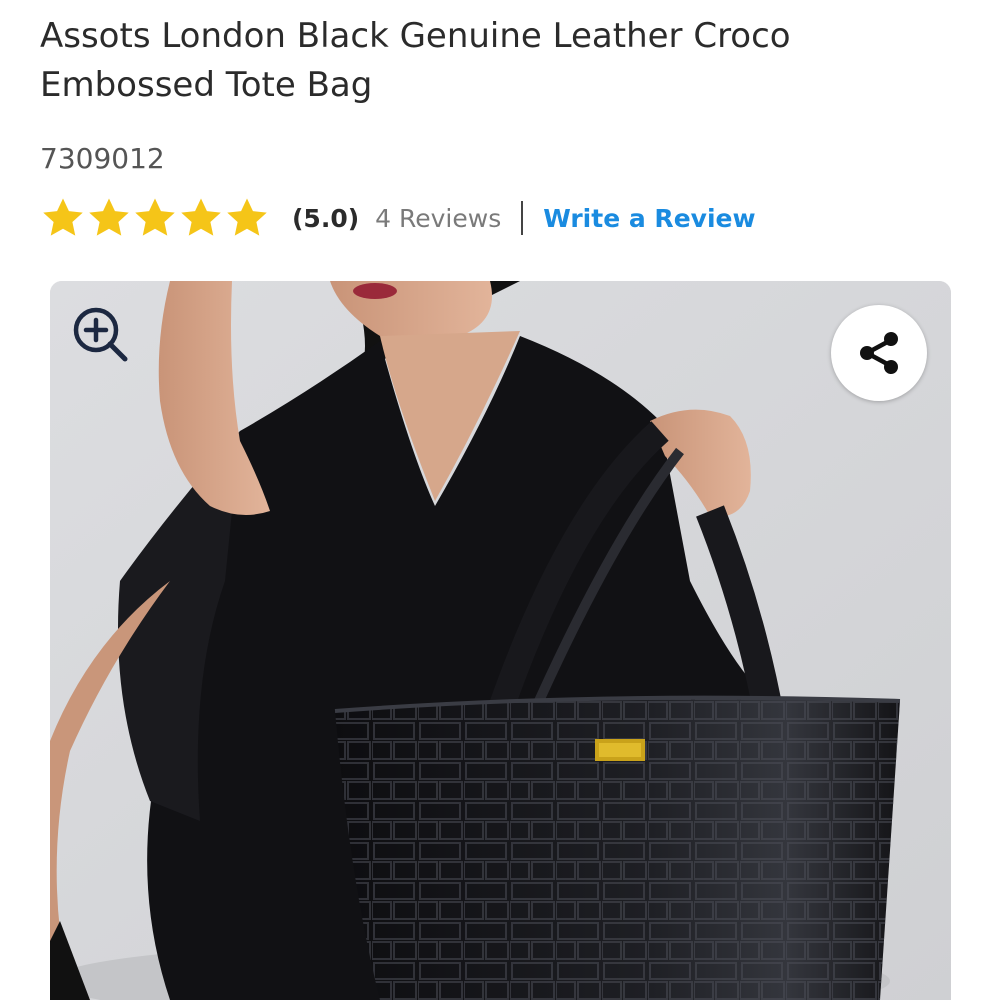 This screenshot has height=1000, width=1000. I want to click on reviews-count-link: 4 Reviews, so click(438, 218).